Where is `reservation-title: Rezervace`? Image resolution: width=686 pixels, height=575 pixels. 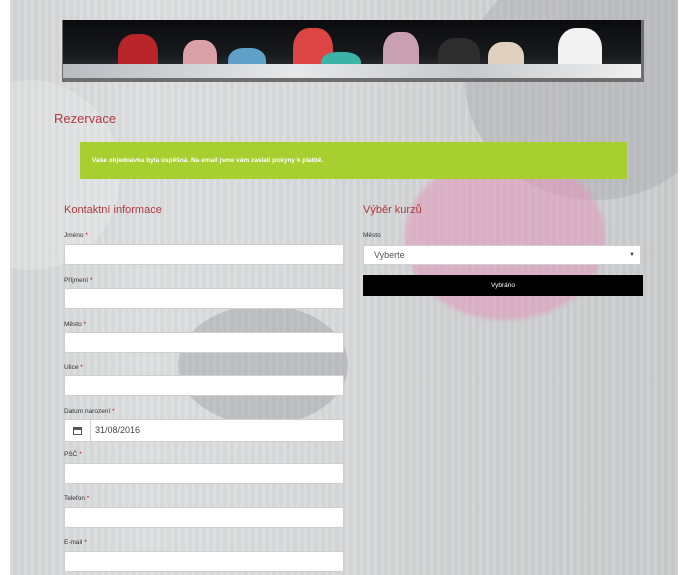
reservation-title: Rezervace is located at coordinates (85, 118).